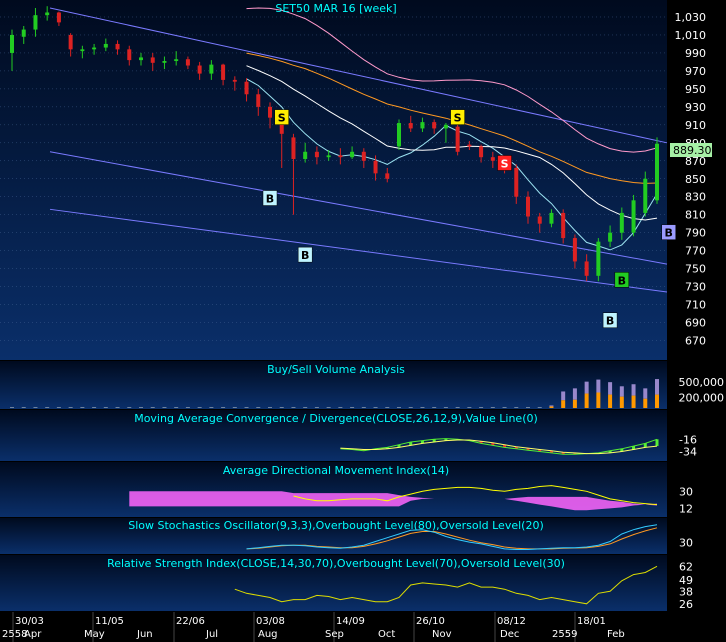 This screenshot has height=642, width=726. I want to click on price-tick-label: 930, so click(695, 107).